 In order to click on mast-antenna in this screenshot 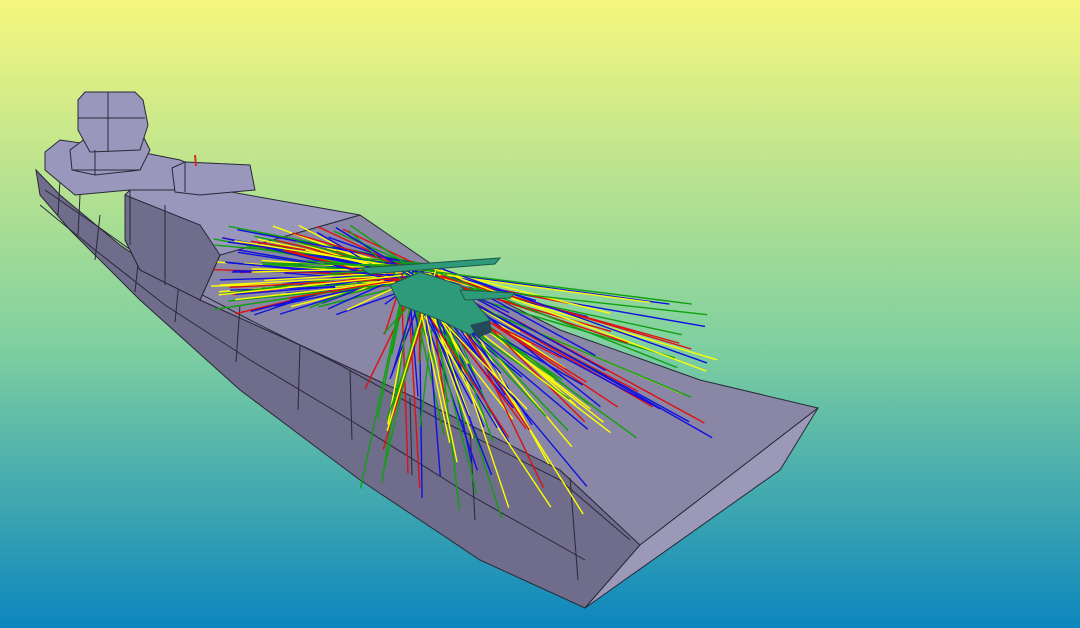, I will do `click(195, 160)`.